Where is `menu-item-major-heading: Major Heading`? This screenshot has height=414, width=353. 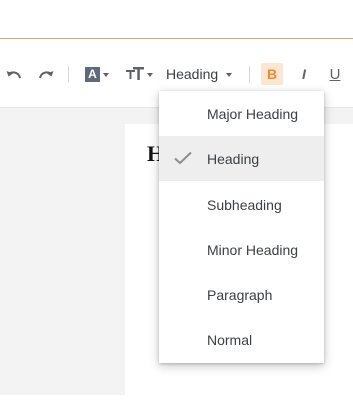 menu-item-major-heading: Major Heading is located at coordinates (241, 113).